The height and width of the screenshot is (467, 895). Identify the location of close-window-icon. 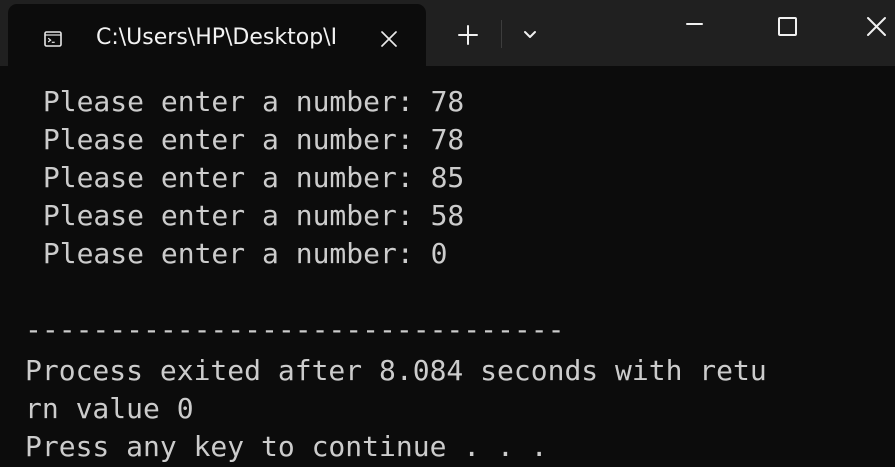
(870, 25).